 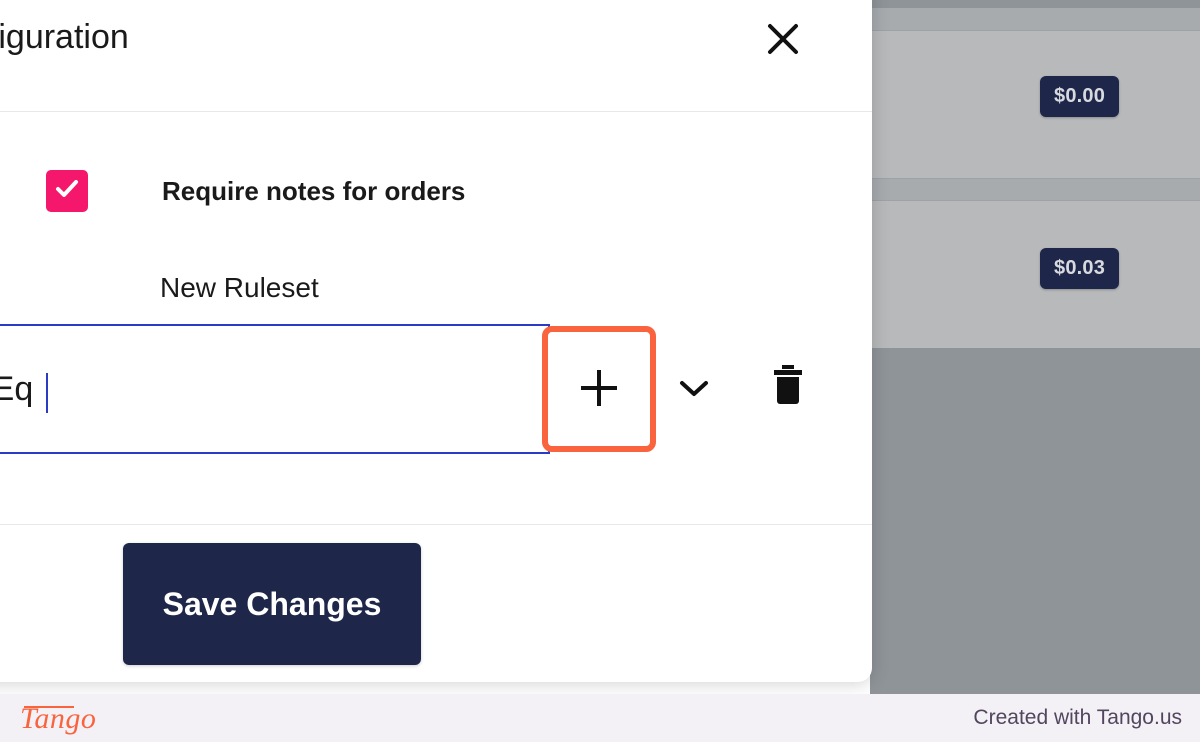 I want to click on chevron-down-icon, so click(x=694, y=389).